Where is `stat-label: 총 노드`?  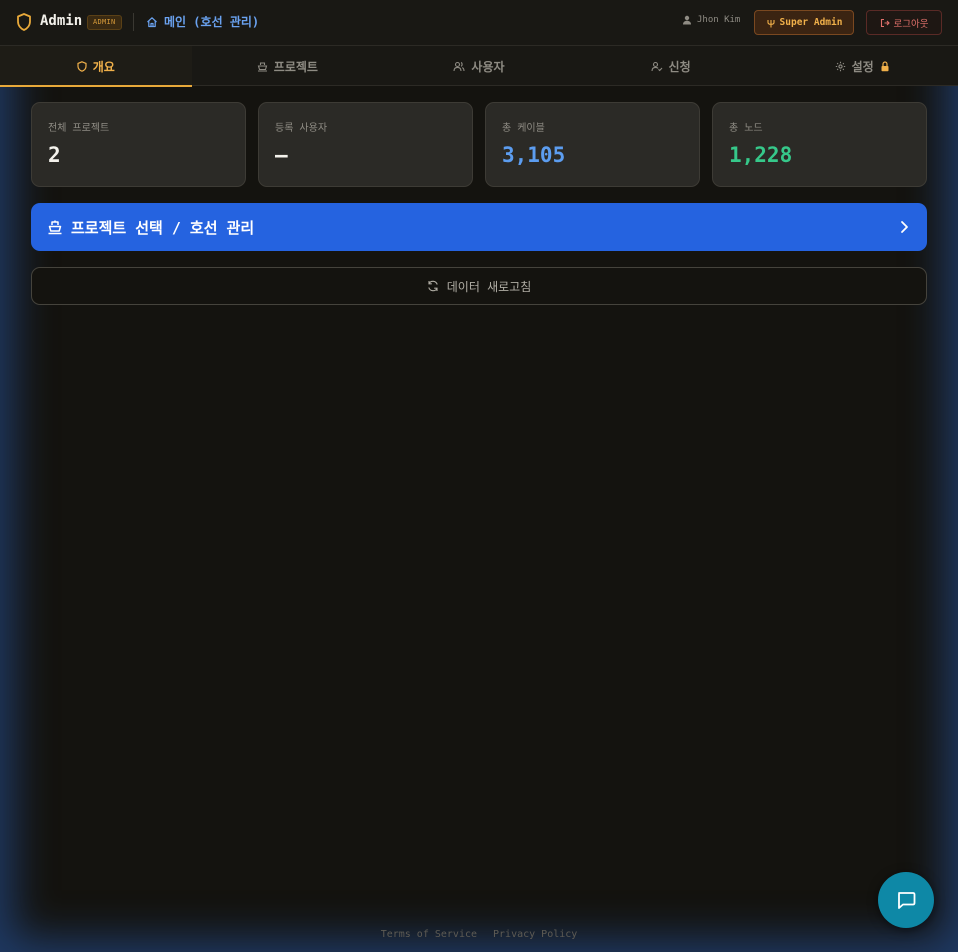 stat-label: 총 노드 is located at coordinates (746, 128).